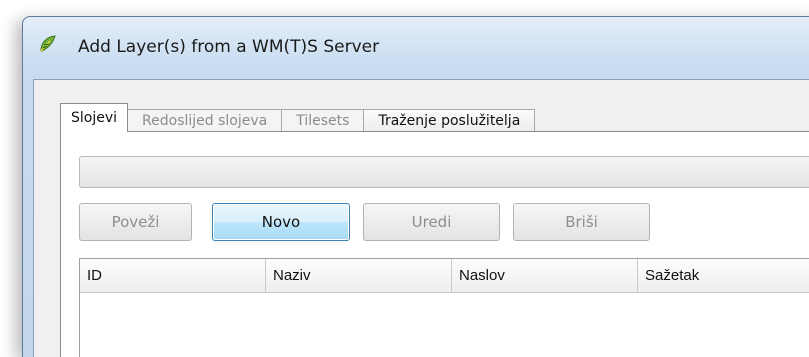 The height and width of the screenshot is (357, 809). Describe the element at coordinates (94, 117) in the screenshot. I see `tab-layers: Slojevi` at that location.